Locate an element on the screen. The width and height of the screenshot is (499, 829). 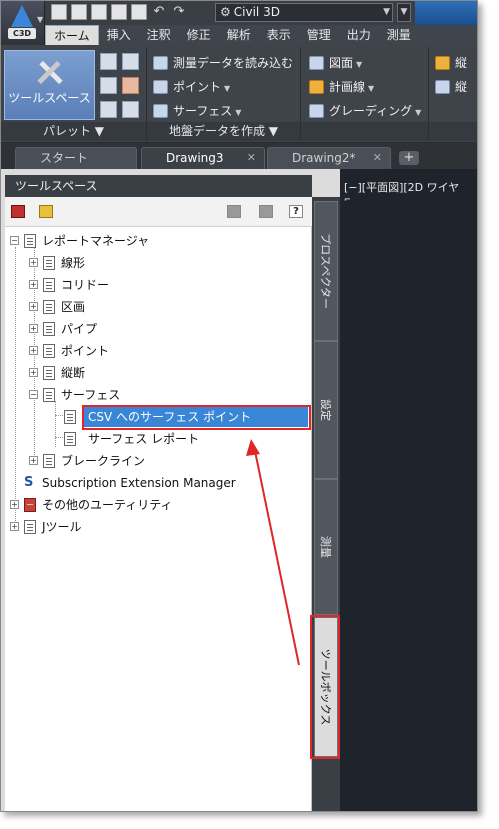
point-label: ポイント is located at coordinates (197, 87).